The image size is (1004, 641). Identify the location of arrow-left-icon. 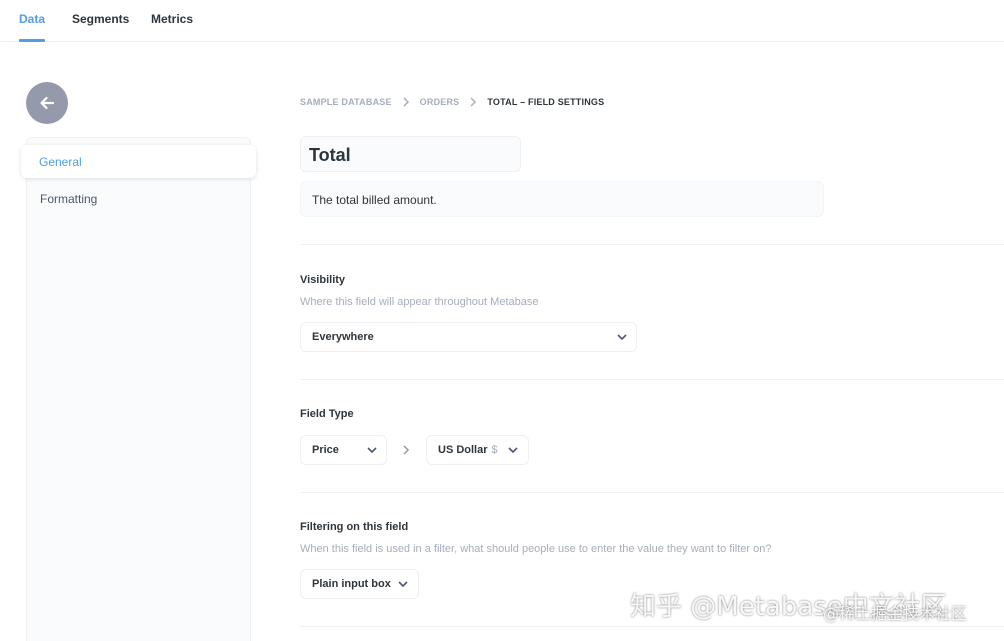
(47, 103).